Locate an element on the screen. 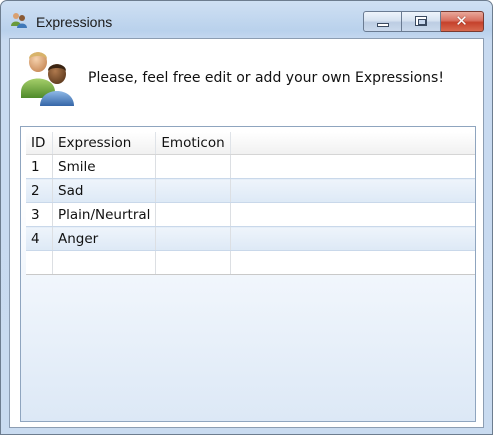 The height and width of the screenshot is (435, 493). table-row: 4 Anger is located at coordinates (250, 238).